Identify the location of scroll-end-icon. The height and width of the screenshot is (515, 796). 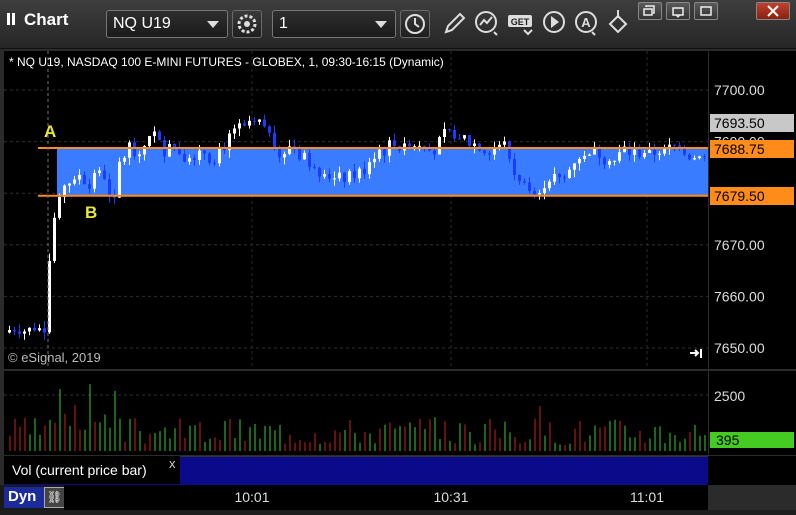
(696, 353).